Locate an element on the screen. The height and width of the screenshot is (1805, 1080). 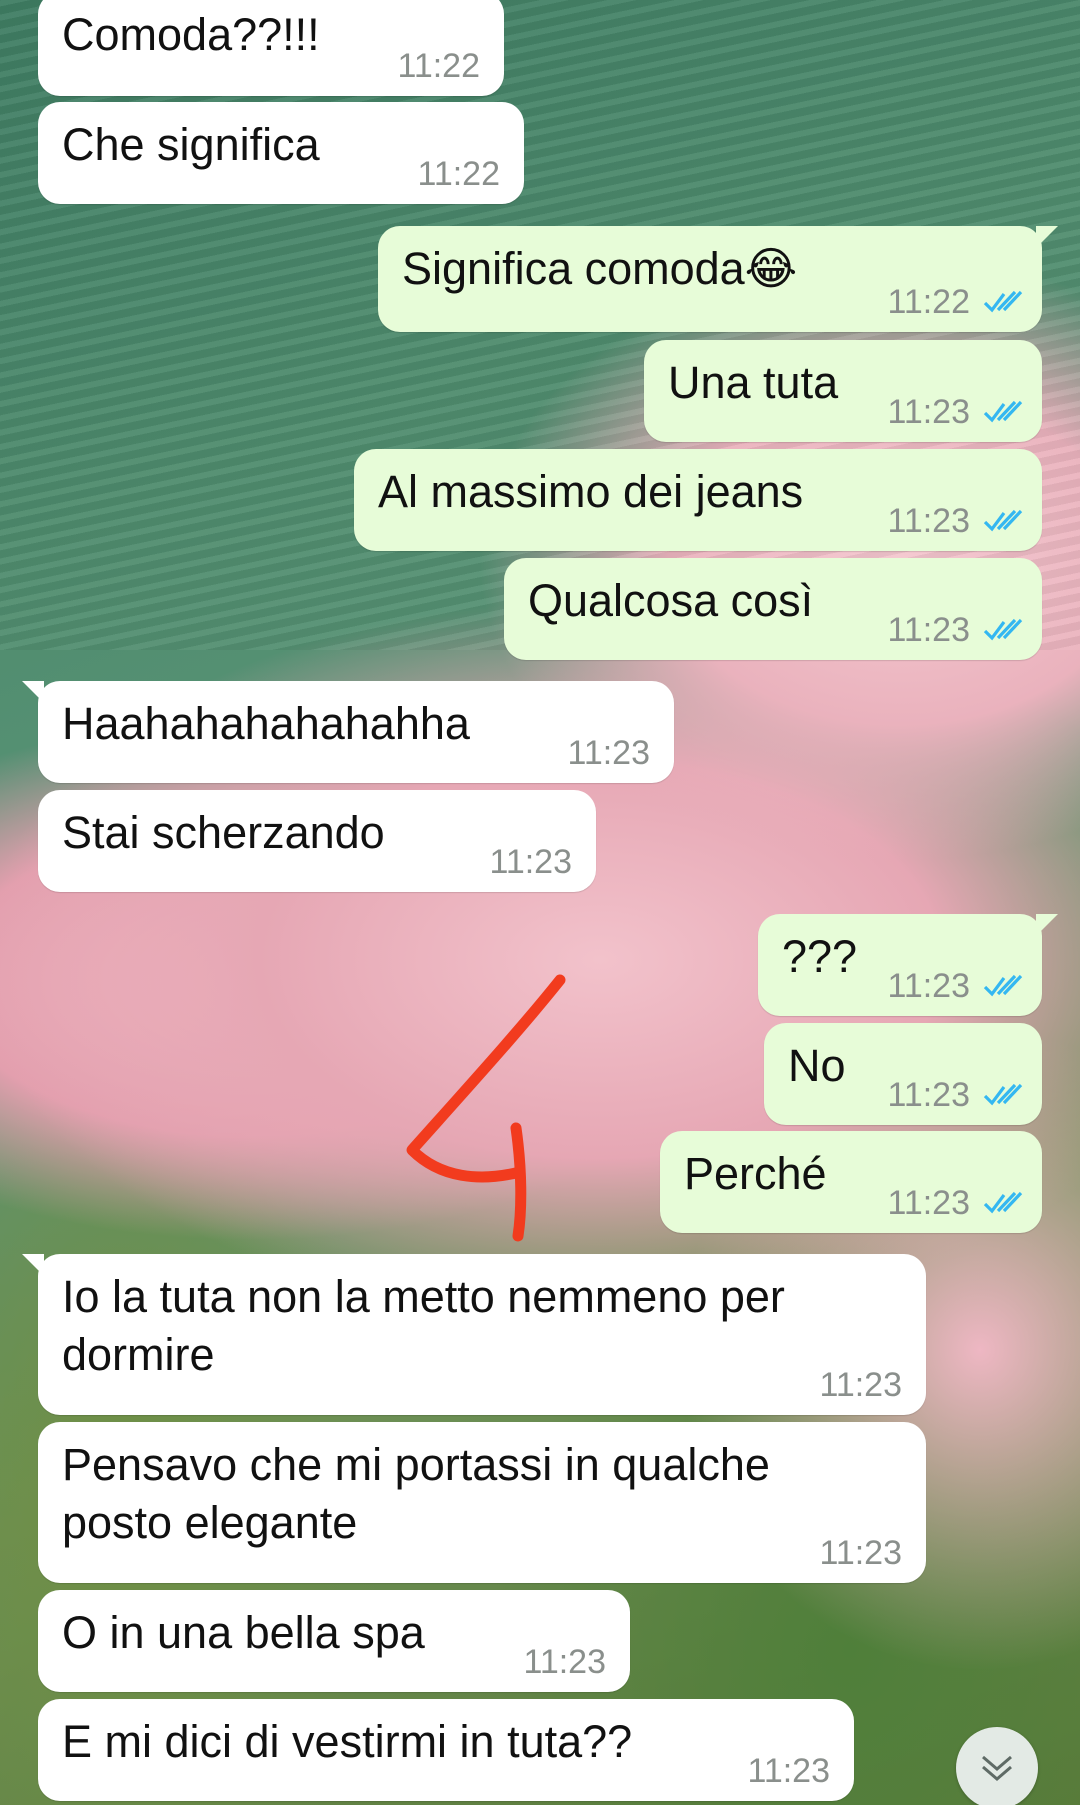
scroll-to-bottom-button is located at coordinates (997, 1766).